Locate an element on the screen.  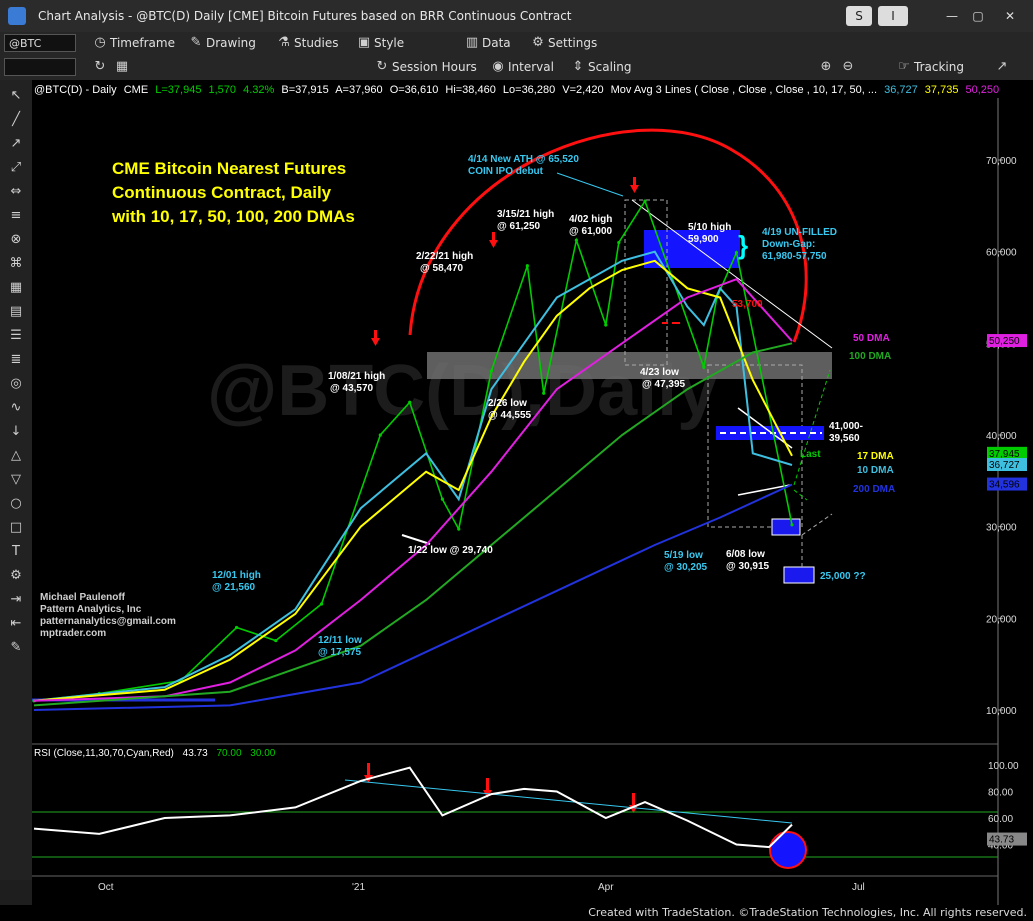
chart-title-3: with 10, 17, 50, 100, 200 DMAs is located at coordinates (233, 216).